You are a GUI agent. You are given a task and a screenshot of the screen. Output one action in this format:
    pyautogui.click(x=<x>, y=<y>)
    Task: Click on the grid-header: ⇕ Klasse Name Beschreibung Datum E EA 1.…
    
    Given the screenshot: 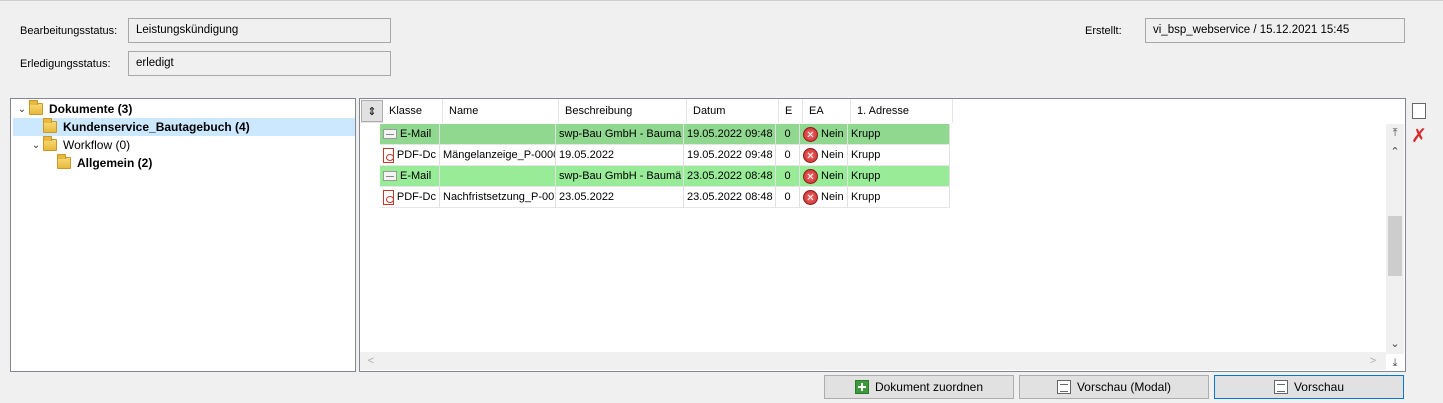 What is the action you would take?
    pyautogui.click(x=656, y=111)
    